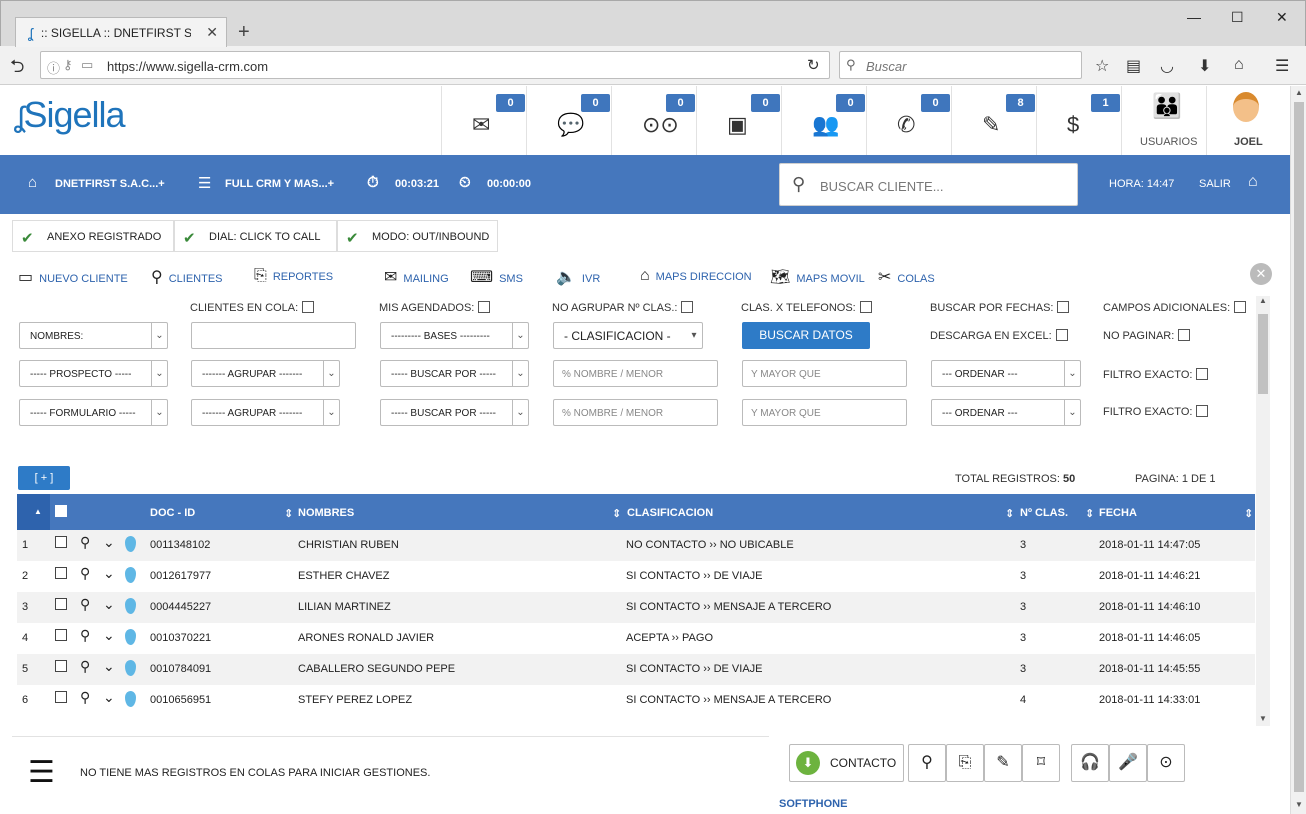  What do you see at coordinates (70, 115) in the screenshot?
I see `sigella-logo: ʆSigella` at bounding box center [70, 115].